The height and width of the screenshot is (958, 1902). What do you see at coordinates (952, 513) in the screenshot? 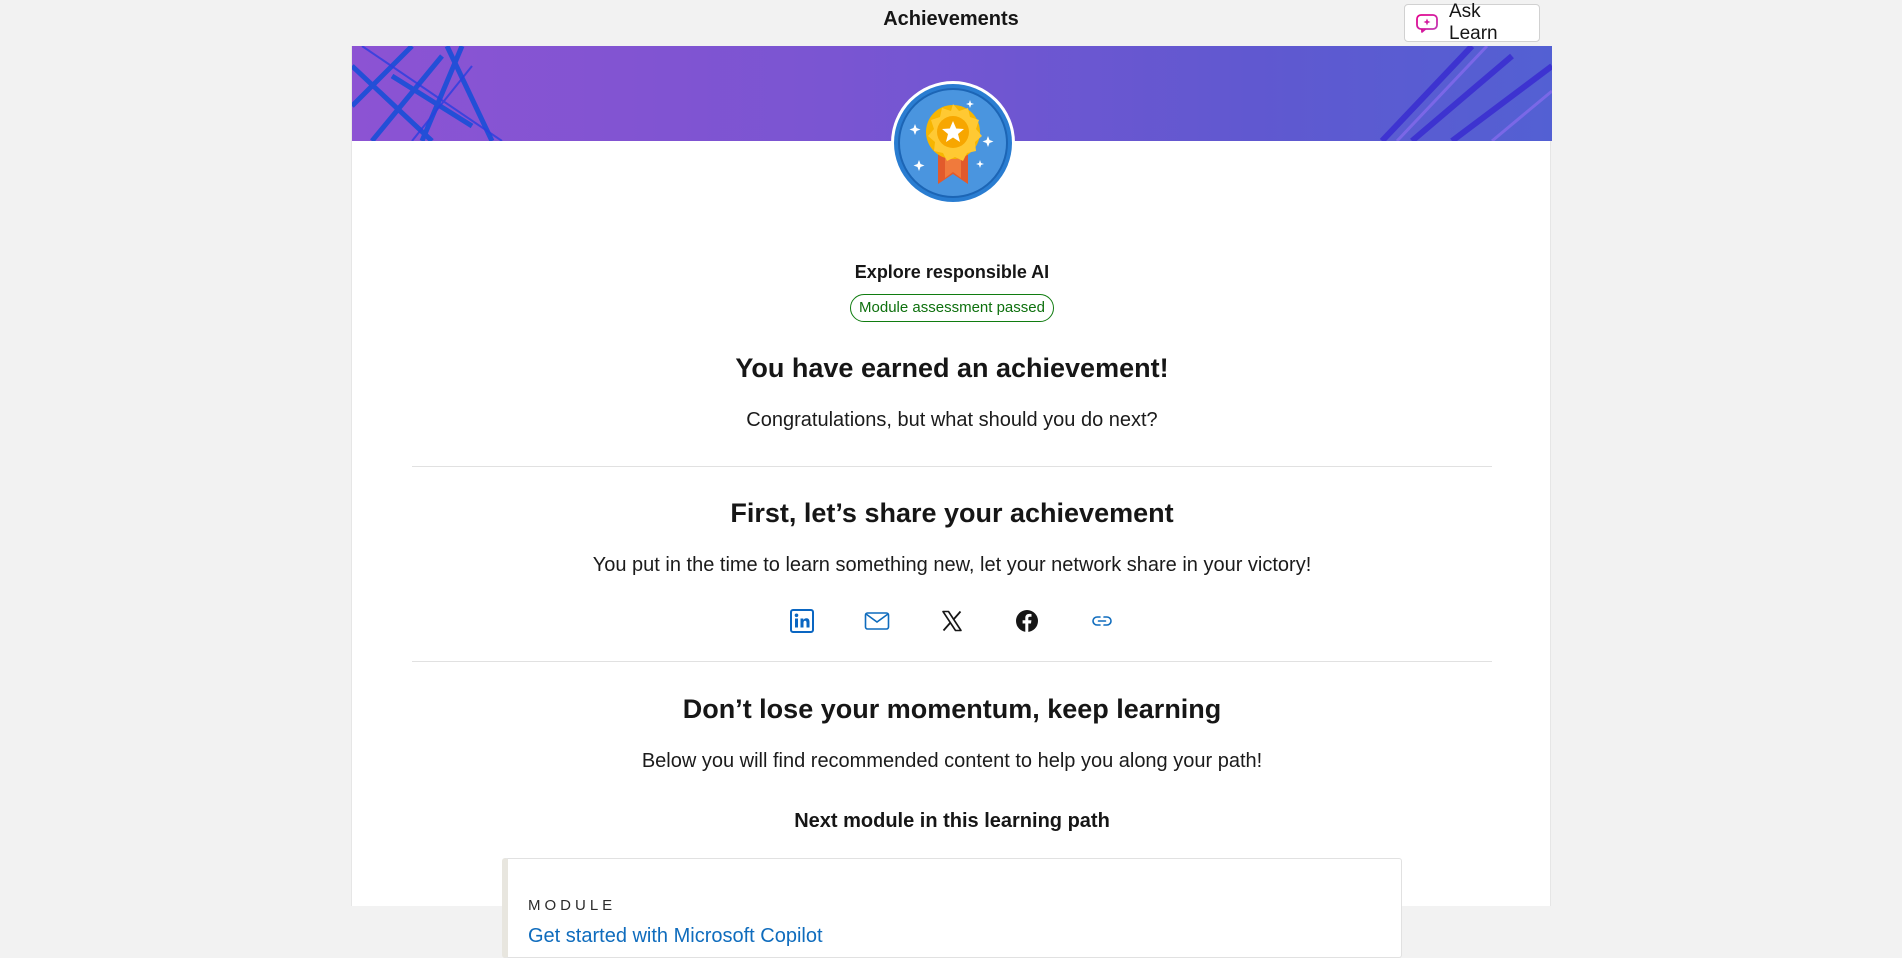
I see `share-heading: First, let’s share your achievement` at bounding box center [952, 513].